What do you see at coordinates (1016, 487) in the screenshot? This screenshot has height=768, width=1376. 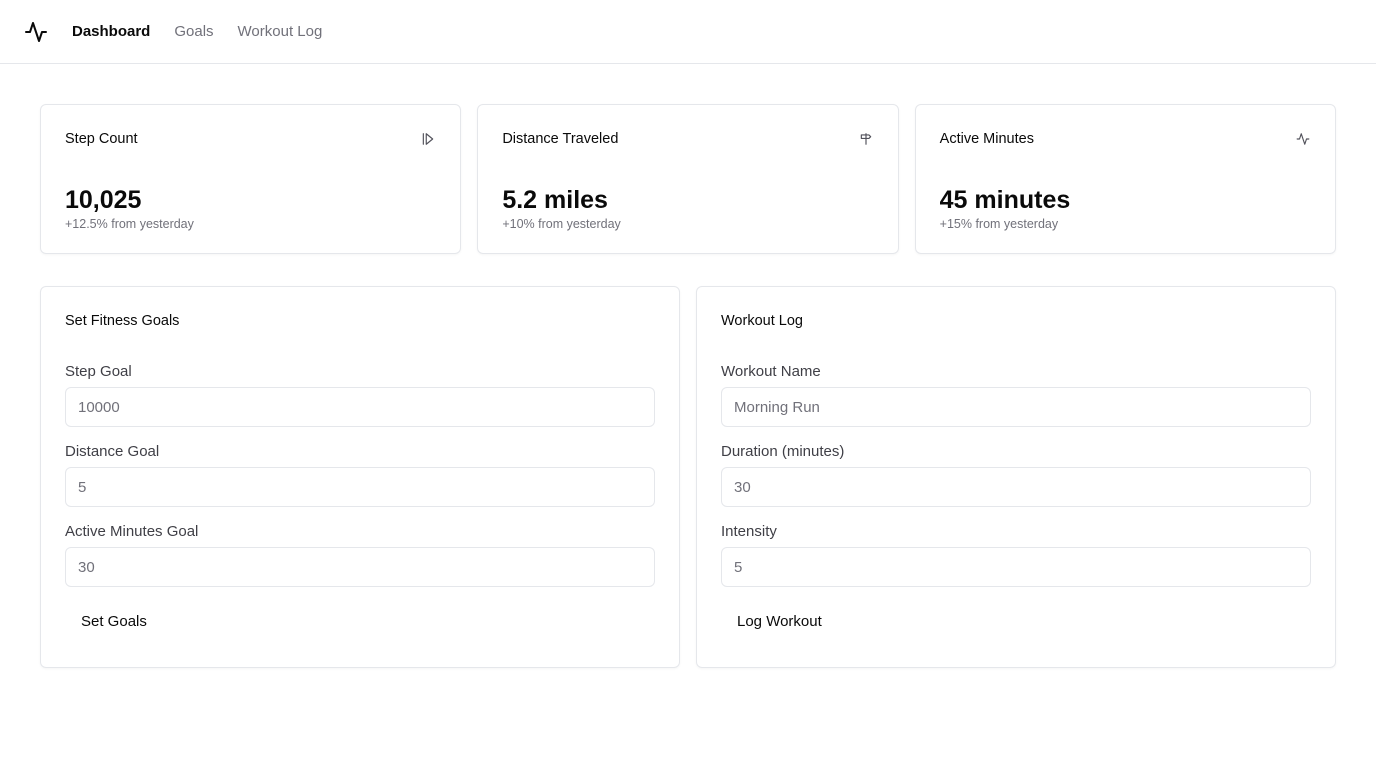 I see `duration-input` at bounding box center [1016, 487].